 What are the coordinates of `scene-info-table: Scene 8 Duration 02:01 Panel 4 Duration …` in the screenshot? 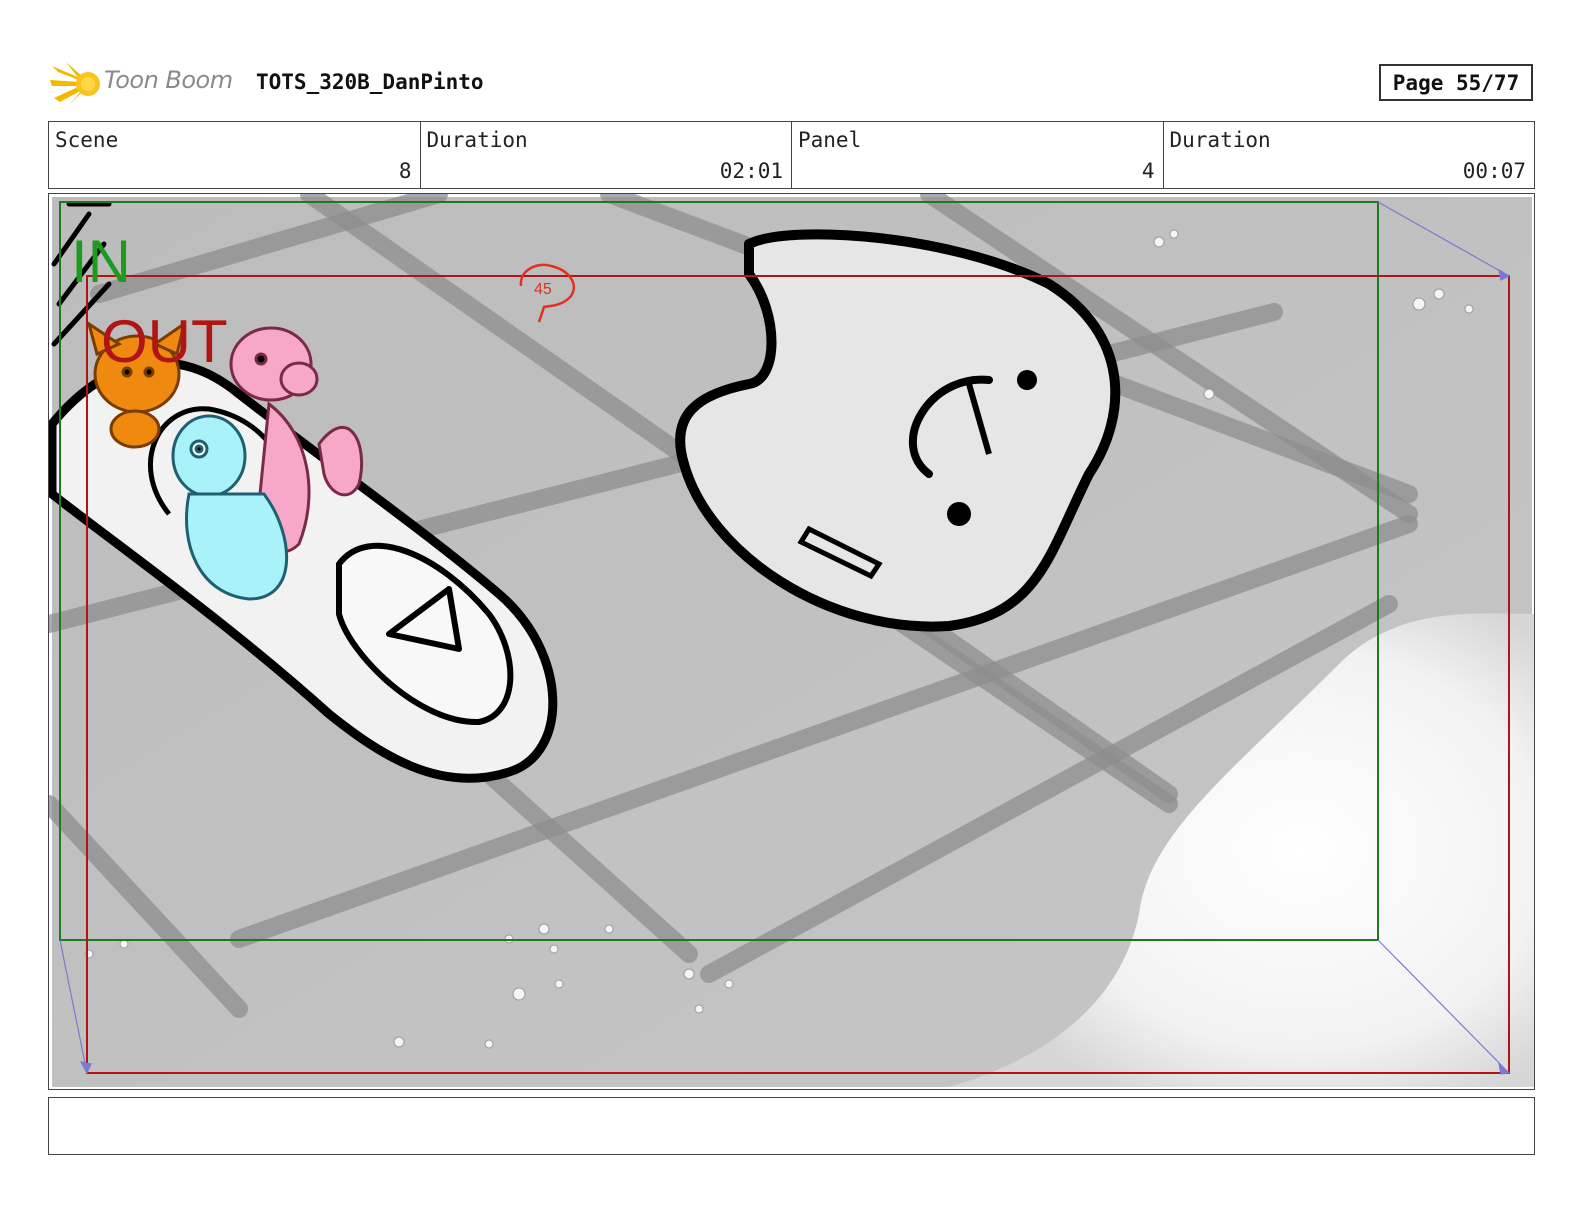 It's located at (791, 155).